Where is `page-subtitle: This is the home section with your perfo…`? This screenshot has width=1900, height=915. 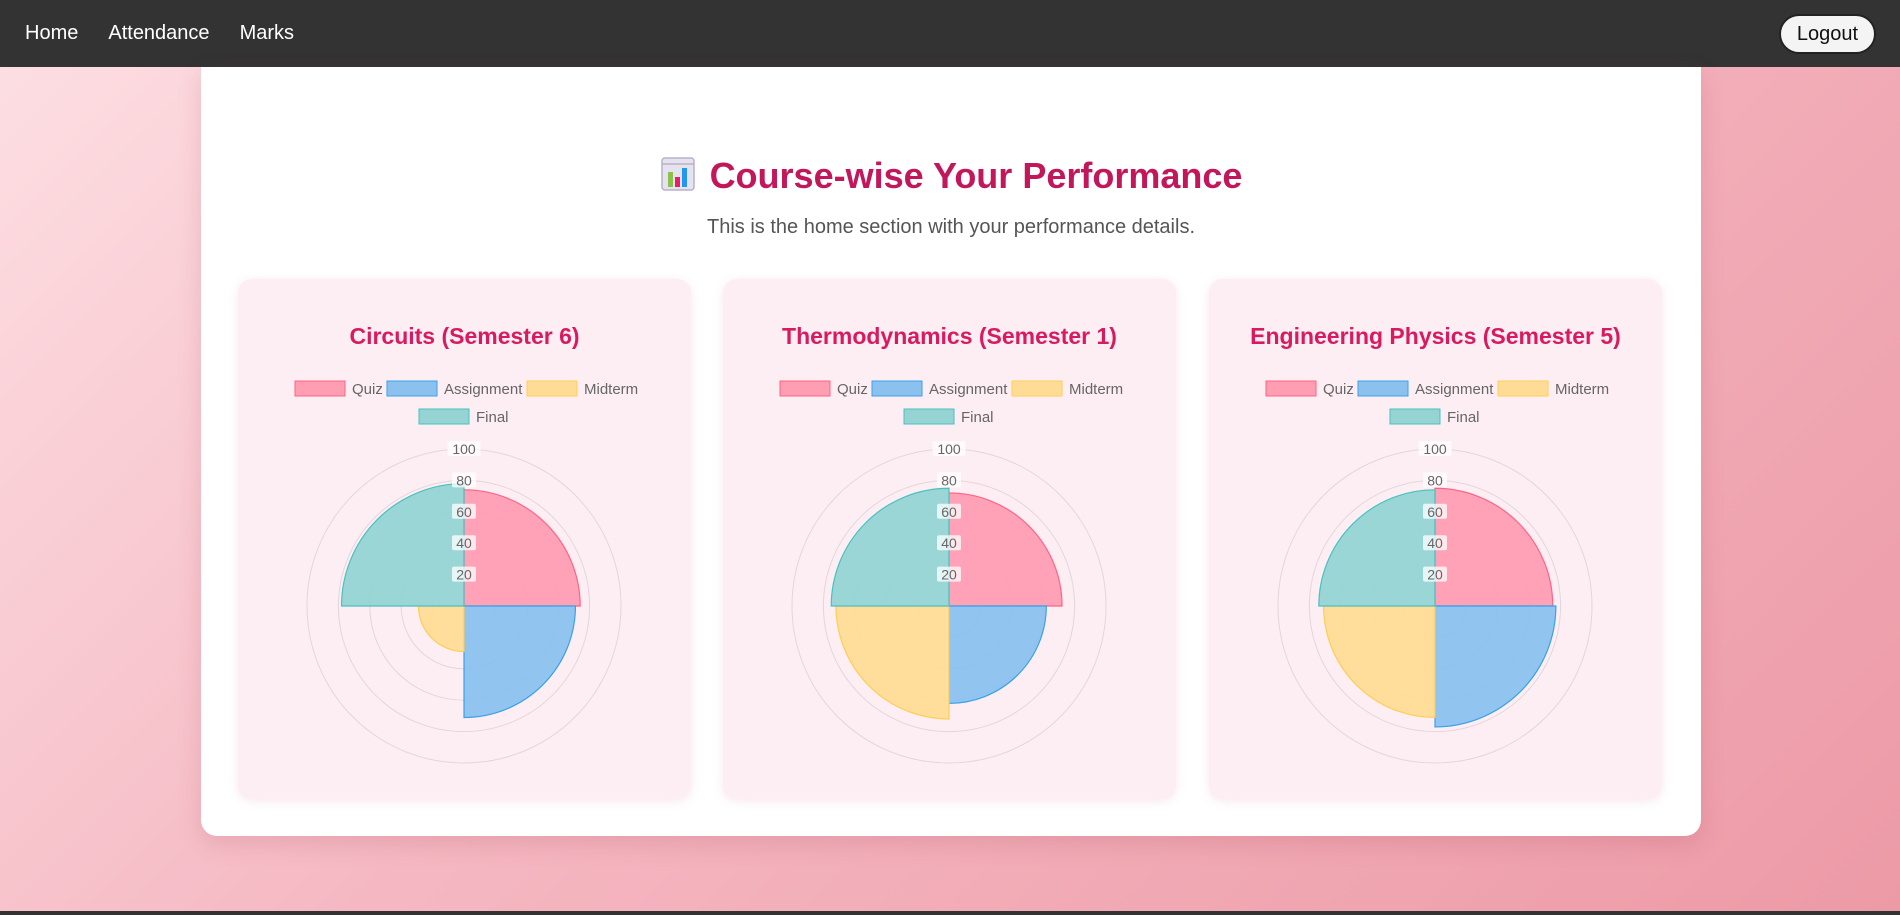 page-subtitle: This is the home section with your perfo… is located at coordinates (951, 227).